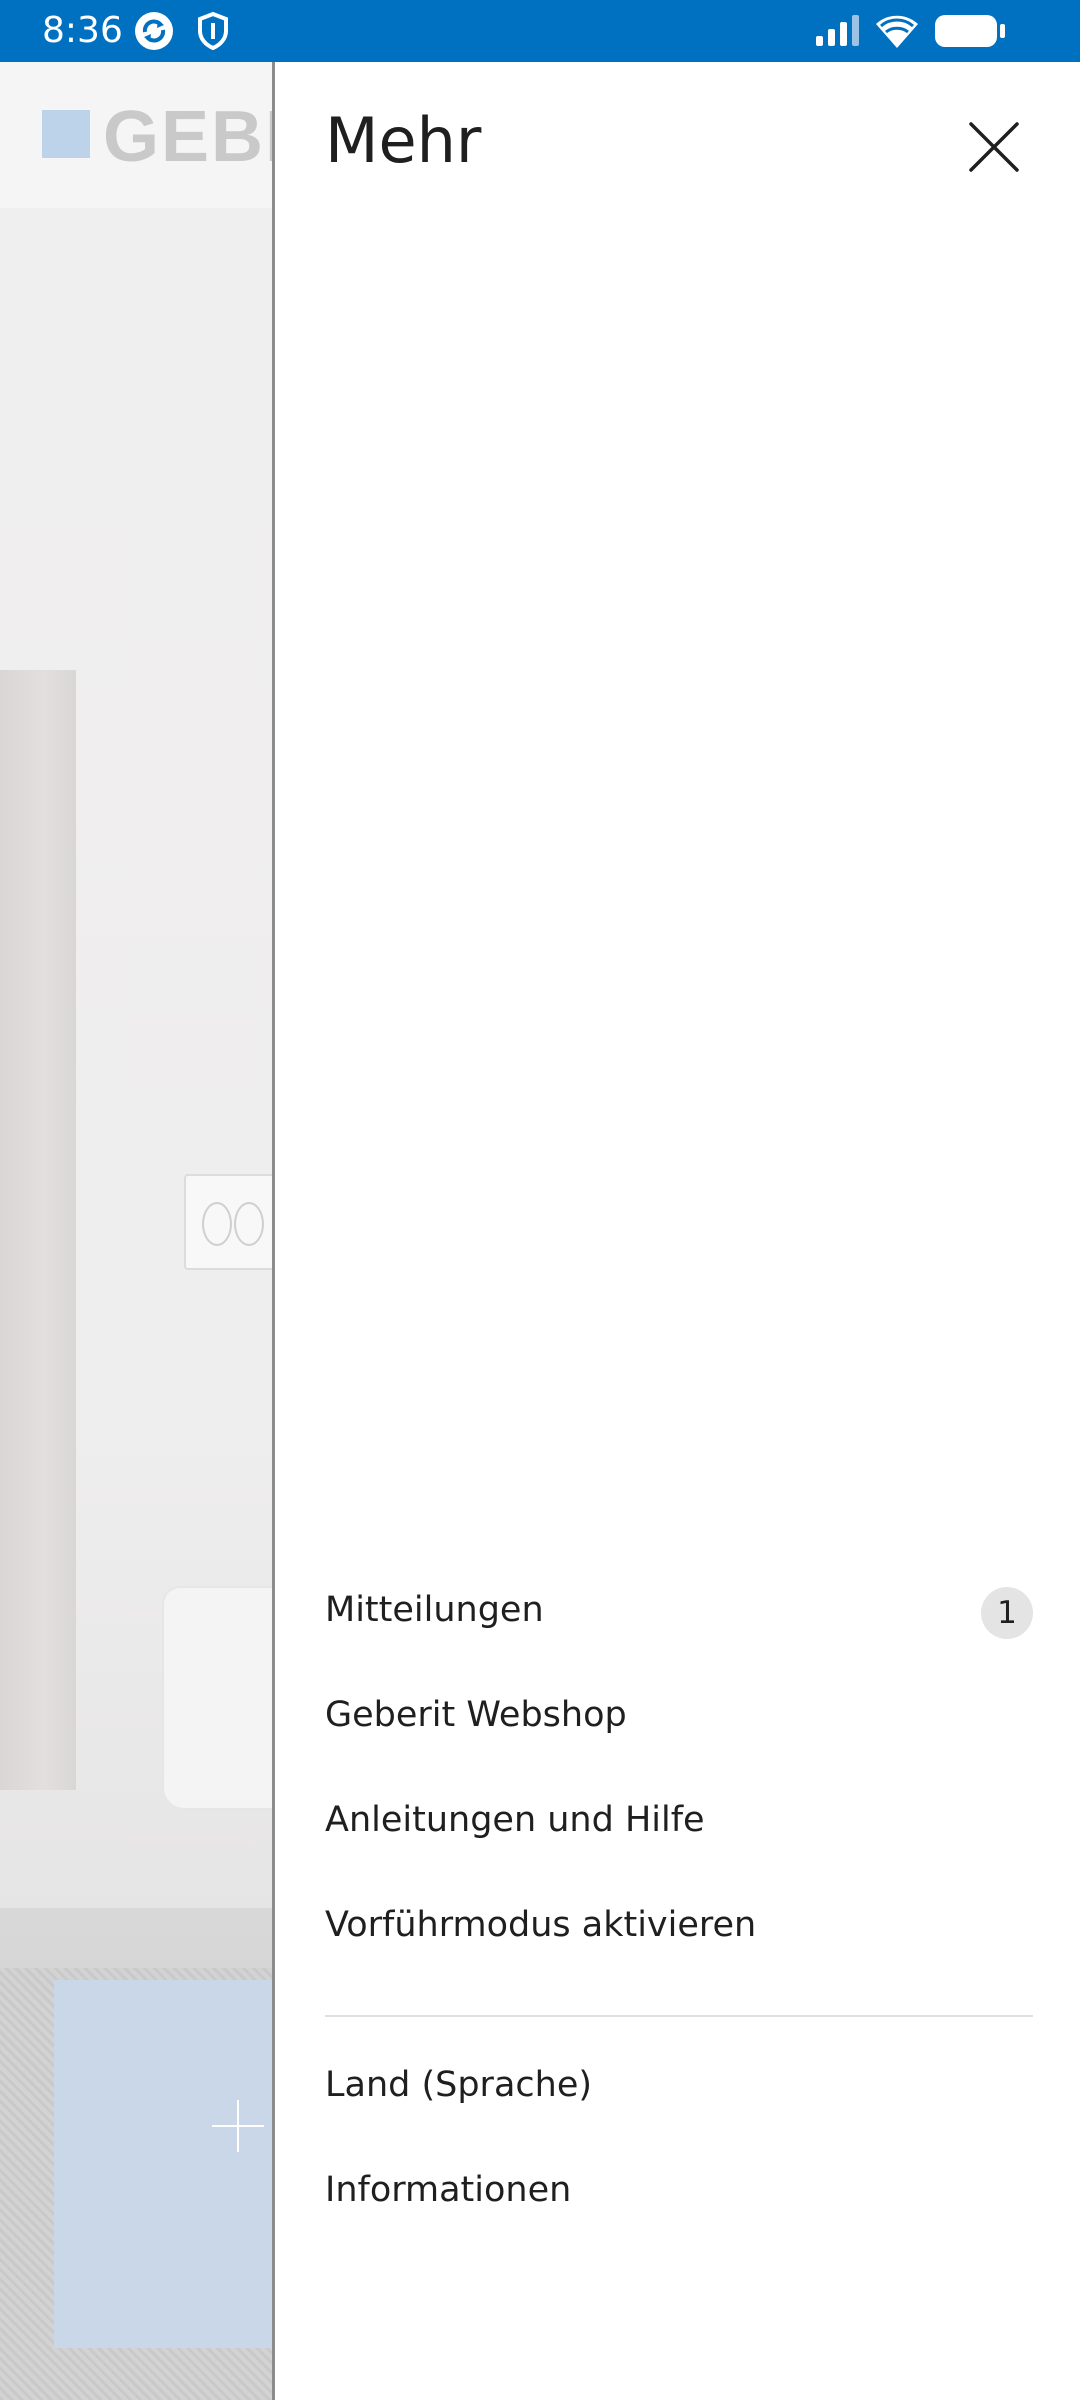  What do you see at coordinates (82, 30) in the screenshot?
I see `status-time: 8:36` at bounding box center [82, 30].